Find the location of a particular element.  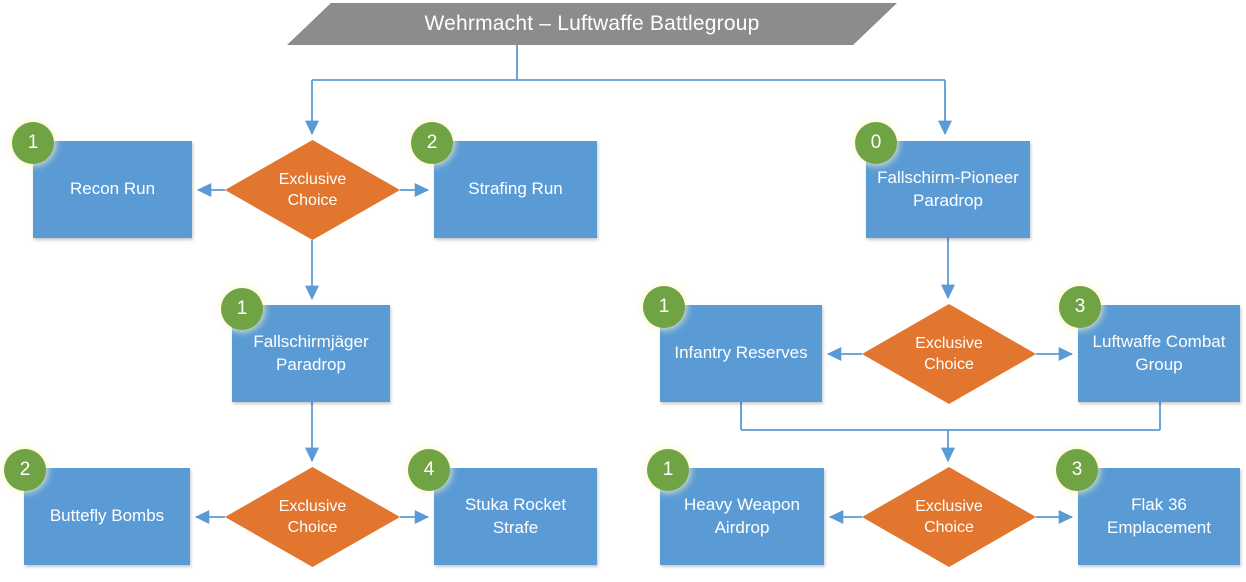

node-label: Flak 36 Emplacement is located at coordinates (1159, 516).